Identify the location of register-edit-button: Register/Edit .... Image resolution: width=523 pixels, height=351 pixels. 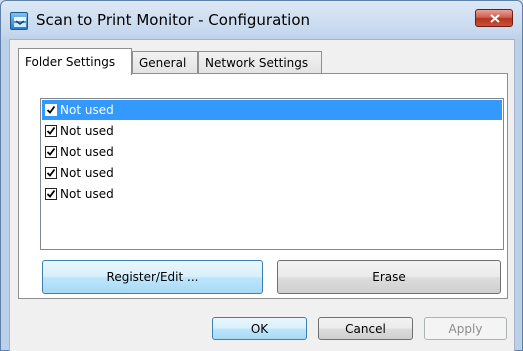
(152, 277).